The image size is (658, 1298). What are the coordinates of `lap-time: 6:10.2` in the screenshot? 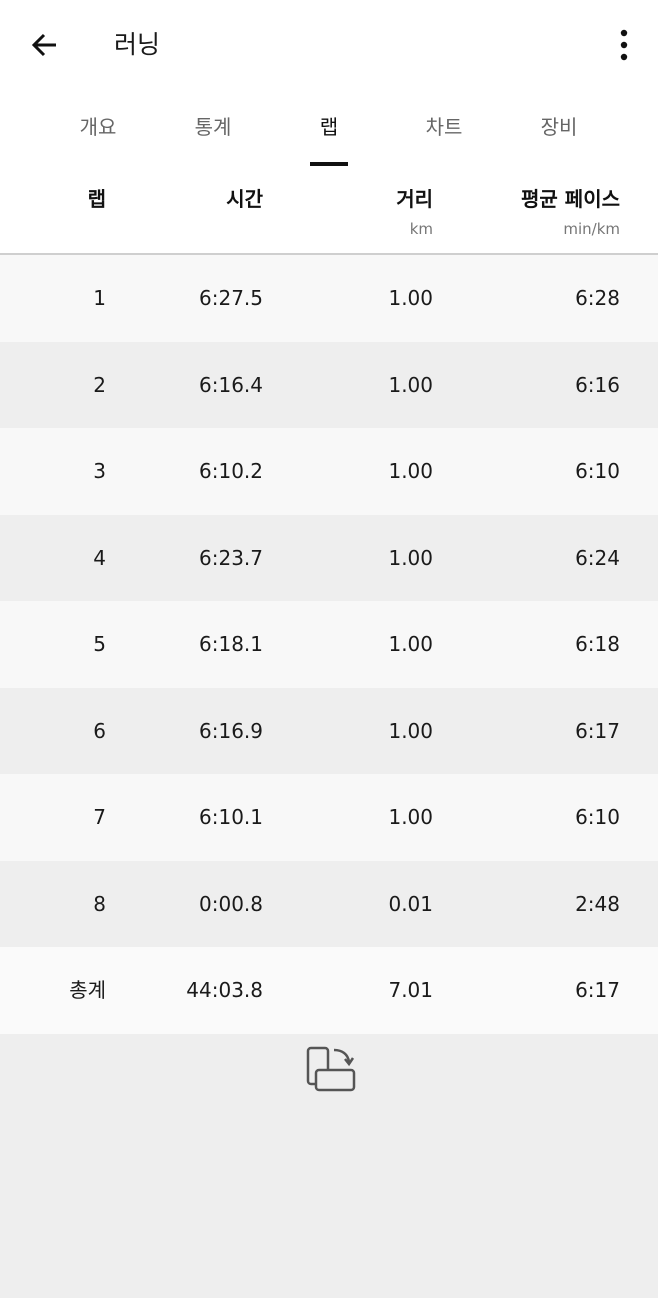 It's located at (231, 471).